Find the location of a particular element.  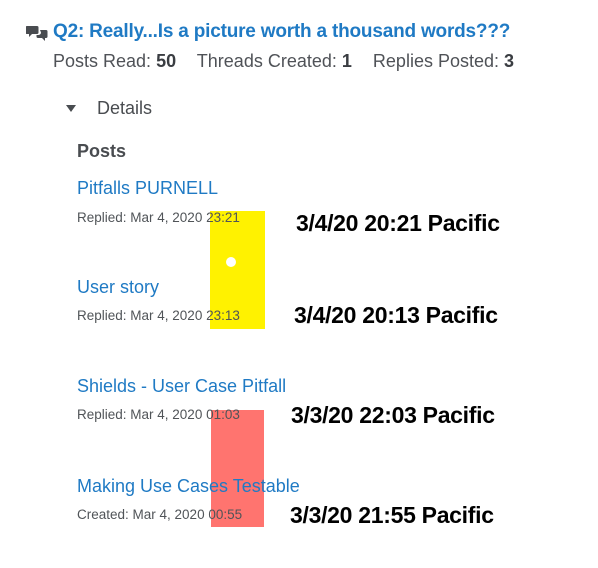

stat-value: 1 is located at coordinates (346, 61).